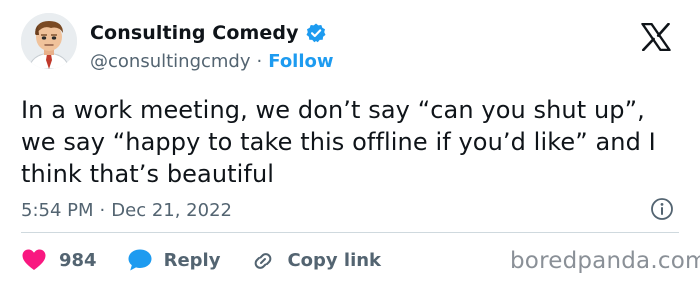 This screenshot has width=700, height=287. I want to click on action-bar: 984 Reply Copy link, so click(216, 260).